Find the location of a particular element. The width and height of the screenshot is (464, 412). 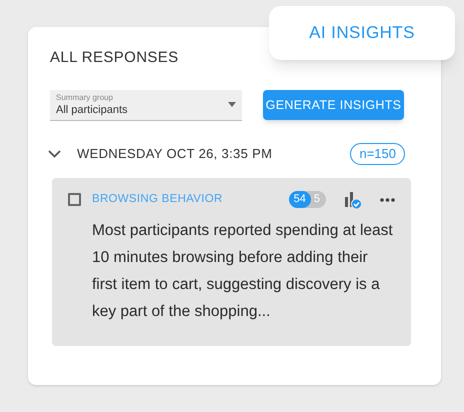

positive-count: 54 is located at coordinates (299, 199).